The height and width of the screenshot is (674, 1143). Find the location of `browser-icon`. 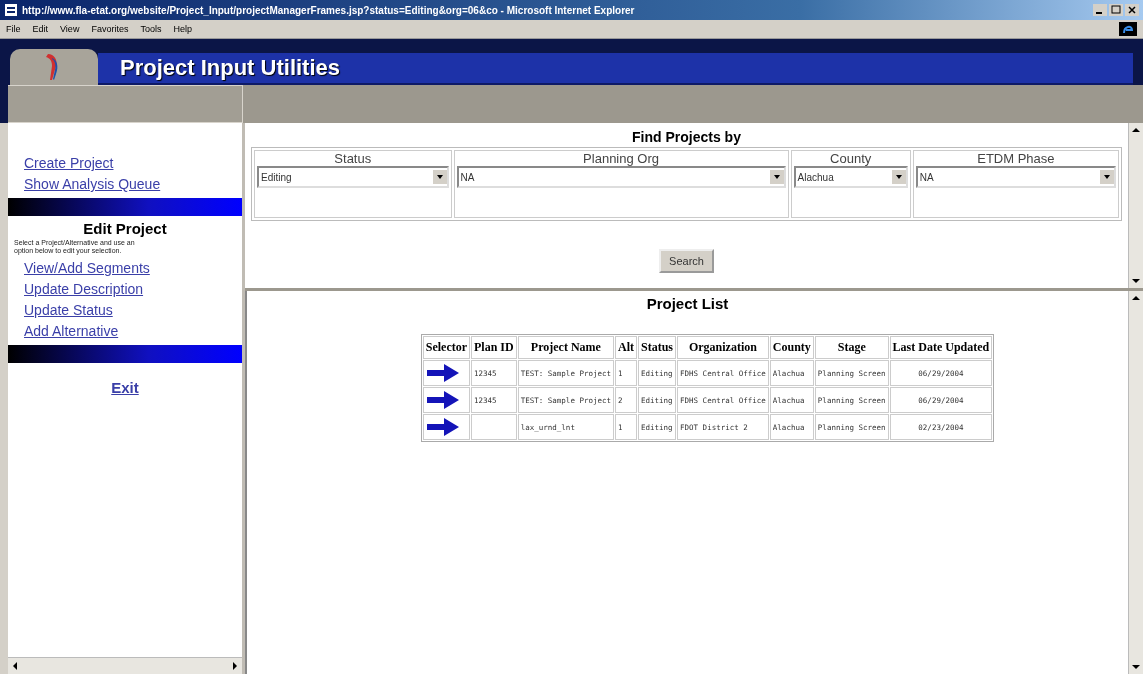

browser-icon is located at coordinates (11, 10).